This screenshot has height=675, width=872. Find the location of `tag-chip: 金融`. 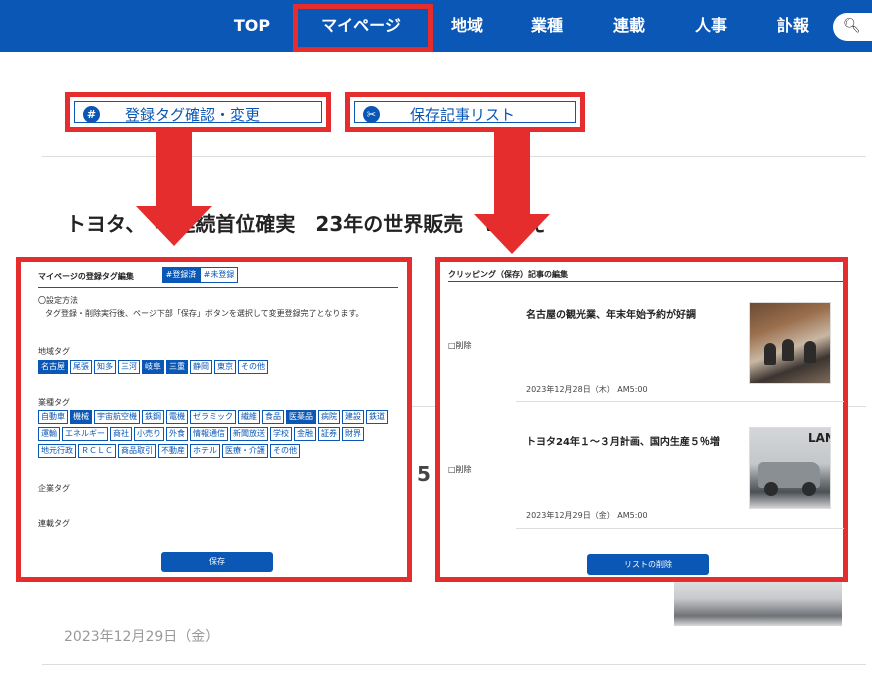

tag-chip: 金融 is located at coordinates (305, 434).